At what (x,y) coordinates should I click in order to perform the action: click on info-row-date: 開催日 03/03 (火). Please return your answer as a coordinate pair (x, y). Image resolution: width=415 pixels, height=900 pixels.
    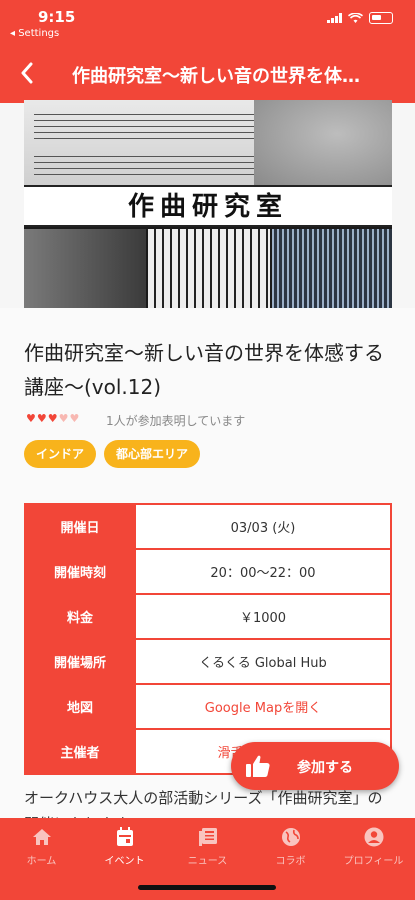
    Looking at the image, I should click on (208, 526).